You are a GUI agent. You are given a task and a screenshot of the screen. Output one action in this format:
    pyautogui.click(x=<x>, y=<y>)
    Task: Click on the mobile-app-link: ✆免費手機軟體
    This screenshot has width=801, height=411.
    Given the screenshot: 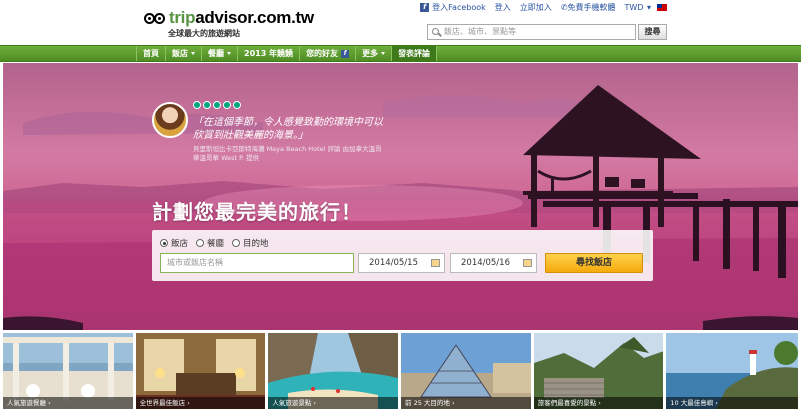 What is the action you would take?
    pyautogui.click(x=588, y=7)
    